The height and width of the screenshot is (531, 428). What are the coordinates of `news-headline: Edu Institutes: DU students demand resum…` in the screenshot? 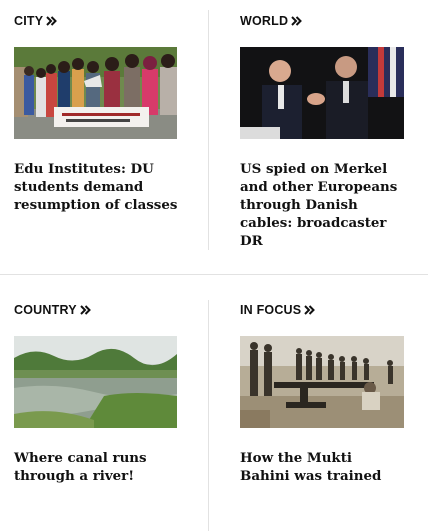 It's located at (99, 187).